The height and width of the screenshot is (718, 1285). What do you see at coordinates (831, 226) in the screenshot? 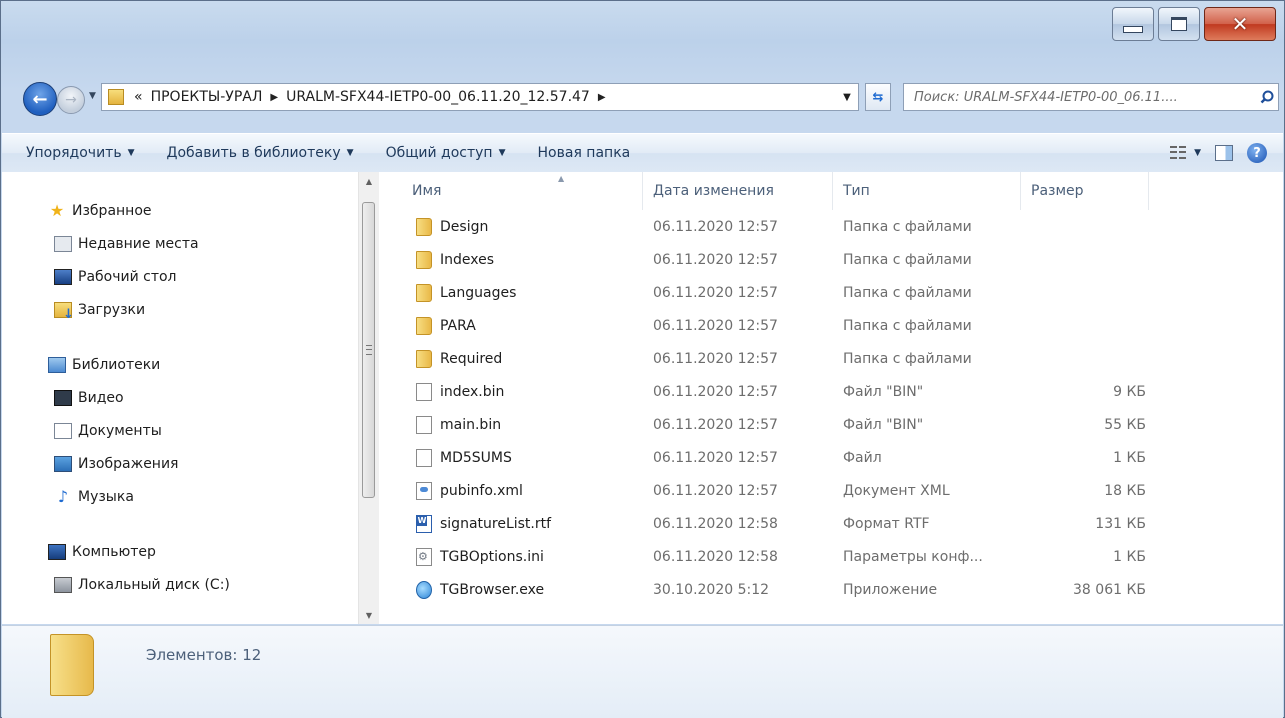
I see `file-row: Design 06.11.2020 12:57 Папка с файлами` at bounding box center [831, 226].